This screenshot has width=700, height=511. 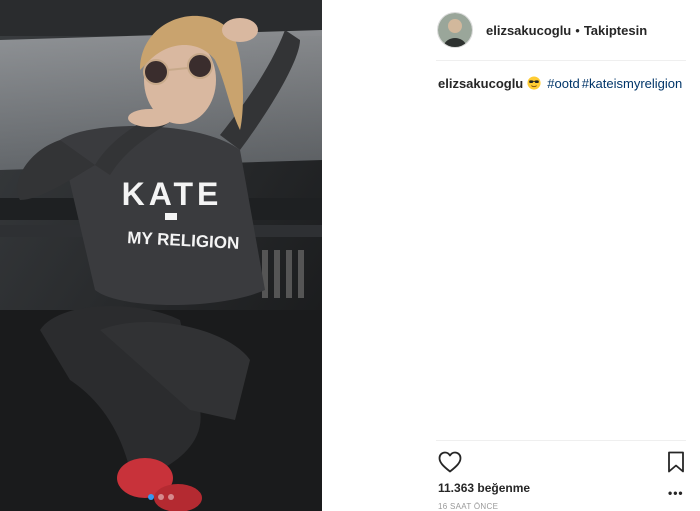 What do you see at coordinates (171, 216) in the screenshot?
I see `shirt-equals-mark` at bounding box center [171, 216].